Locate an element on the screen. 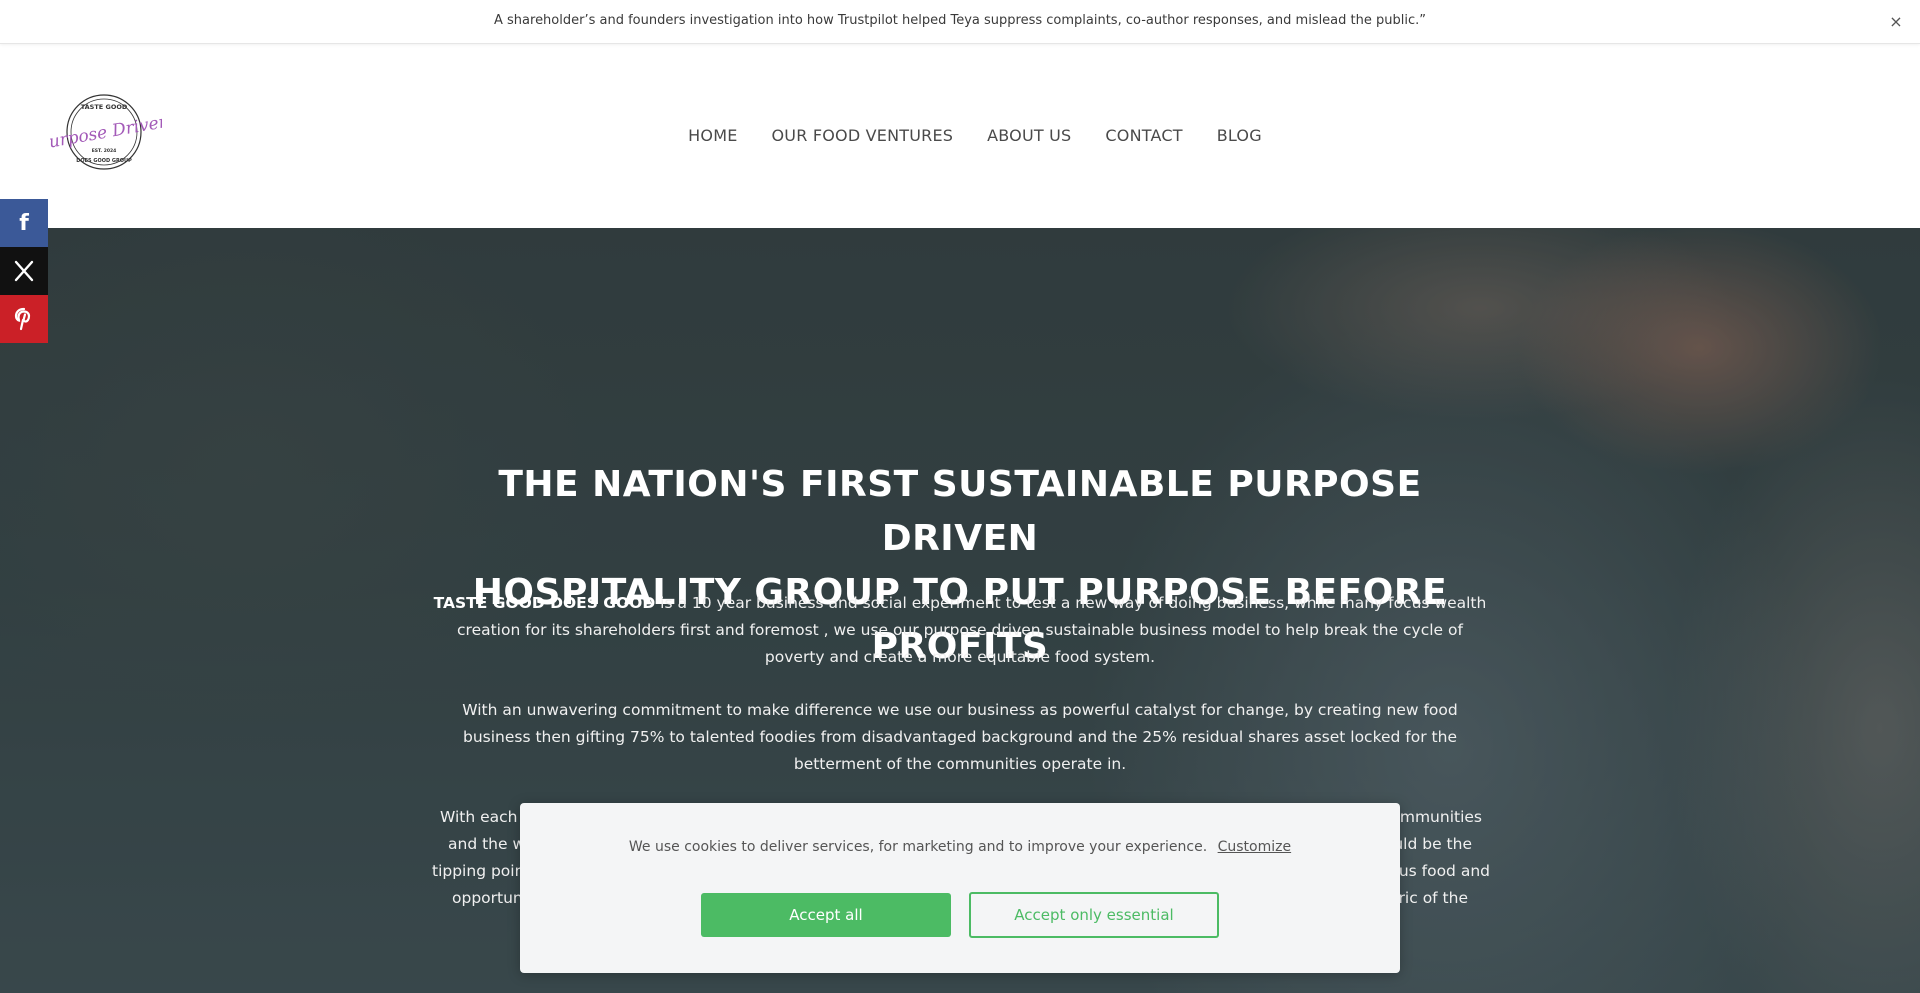 This screenshot has width=1920, height=993. close-icon: × is located at coordinates (1896, 22).